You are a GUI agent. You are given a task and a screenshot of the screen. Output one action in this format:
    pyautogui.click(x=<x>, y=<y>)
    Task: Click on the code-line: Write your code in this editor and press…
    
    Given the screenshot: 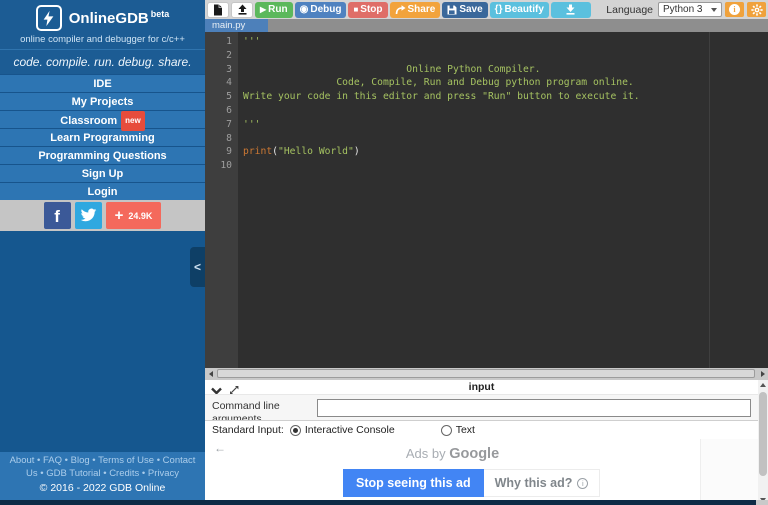 What is the action you would take?
    pyautogui.click(x=505, y=97)
    